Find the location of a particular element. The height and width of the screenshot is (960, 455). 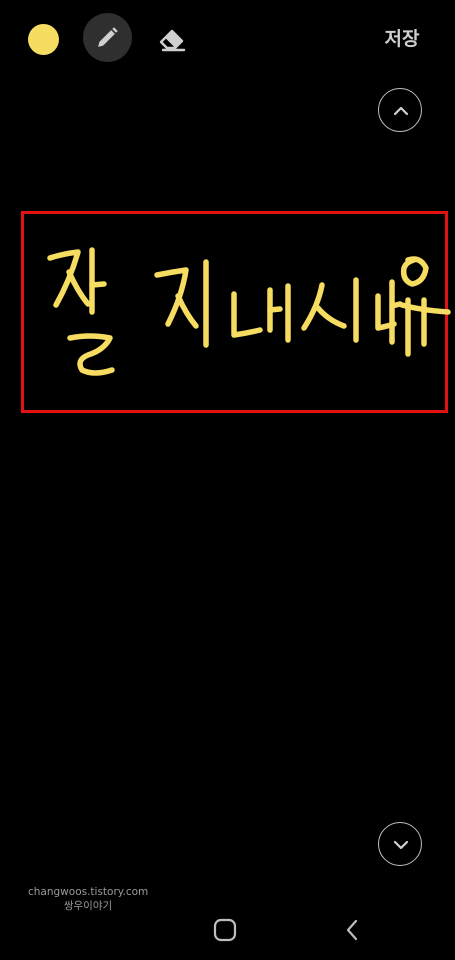

nav-home-button is located at coordinates (225, 930).